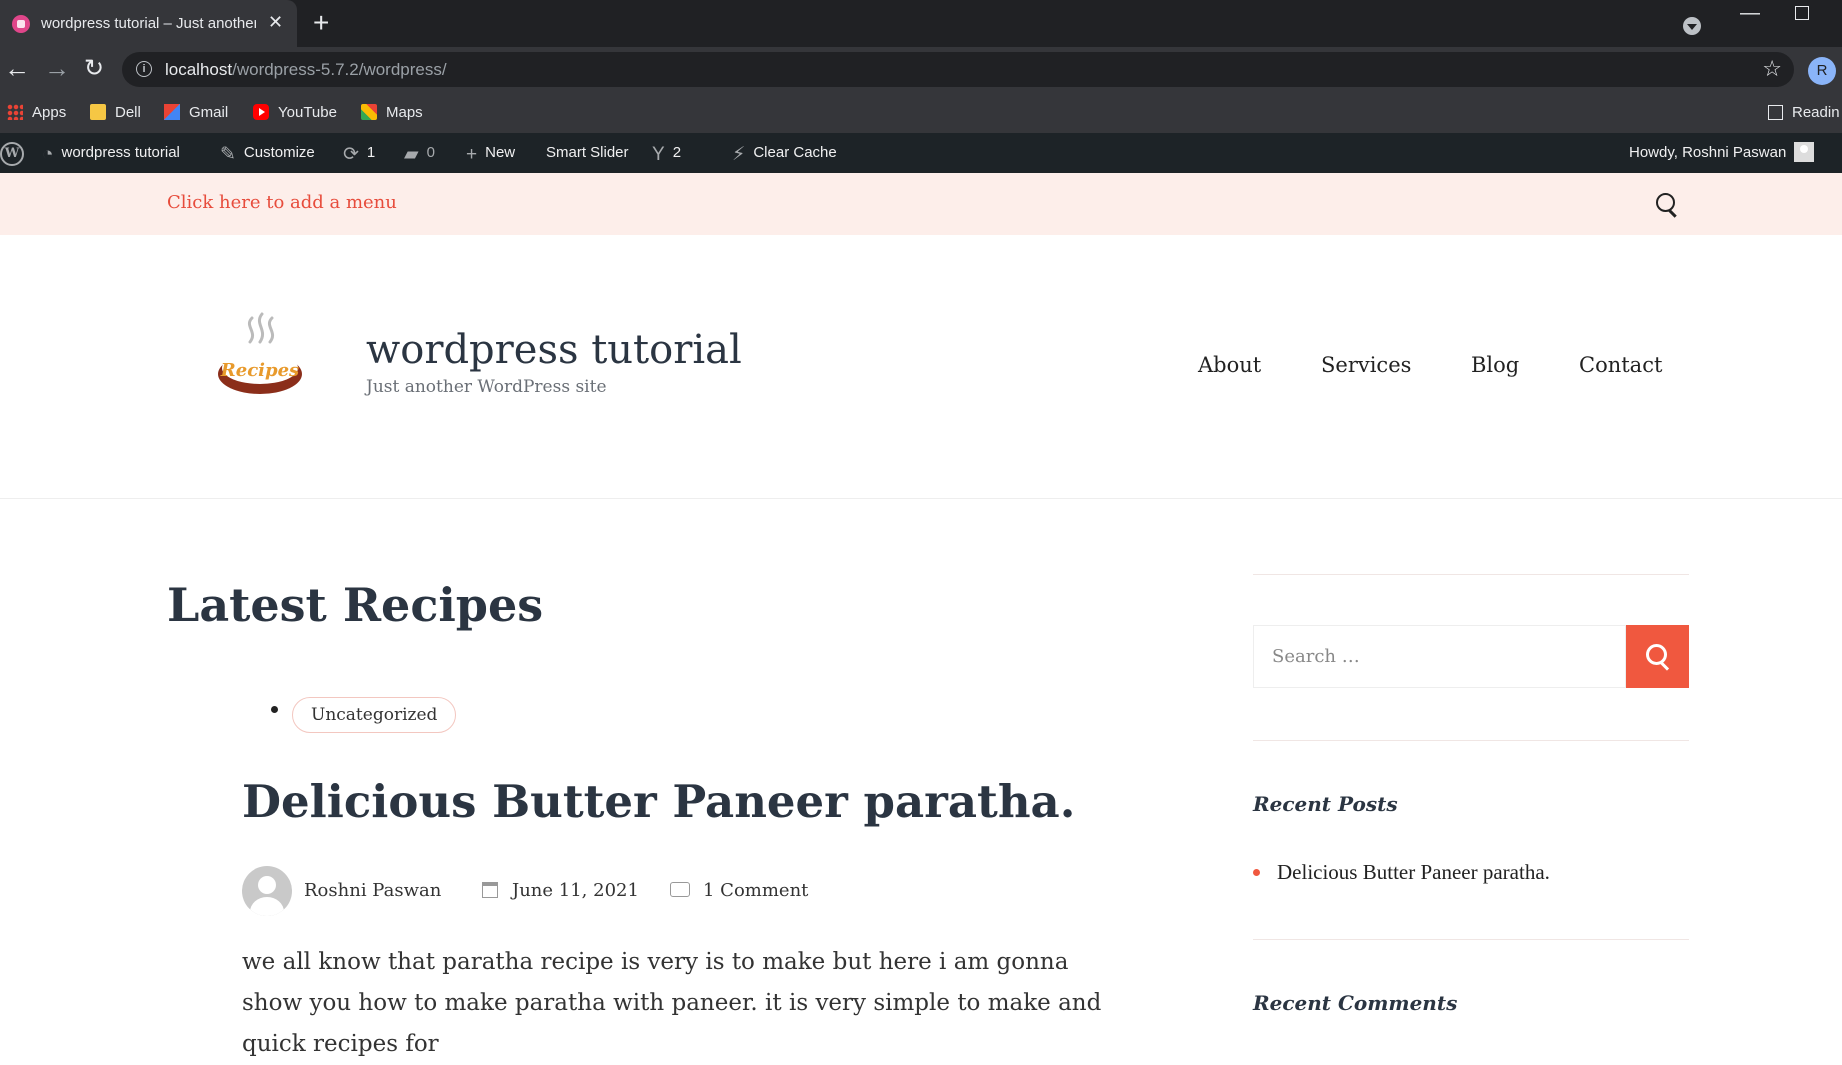 This screenshot has width=1842, height=1065. I want to click on comment-icon, so click(680, 889).